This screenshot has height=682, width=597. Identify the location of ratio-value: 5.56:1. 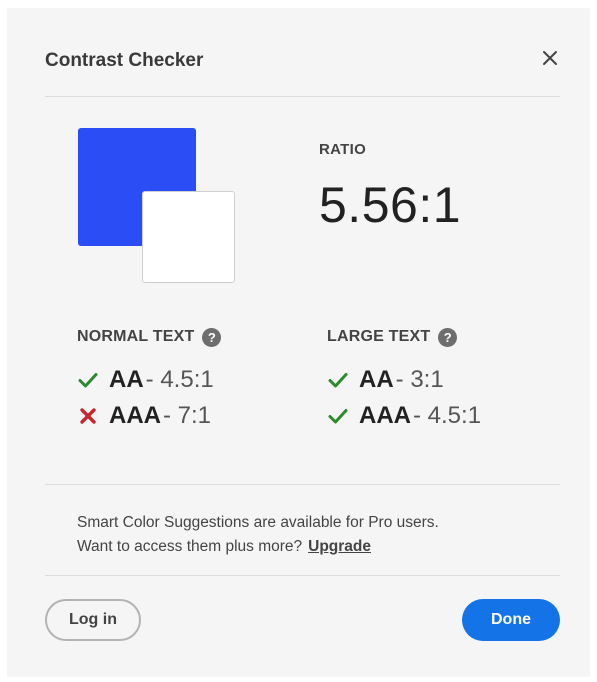
(390, 205).